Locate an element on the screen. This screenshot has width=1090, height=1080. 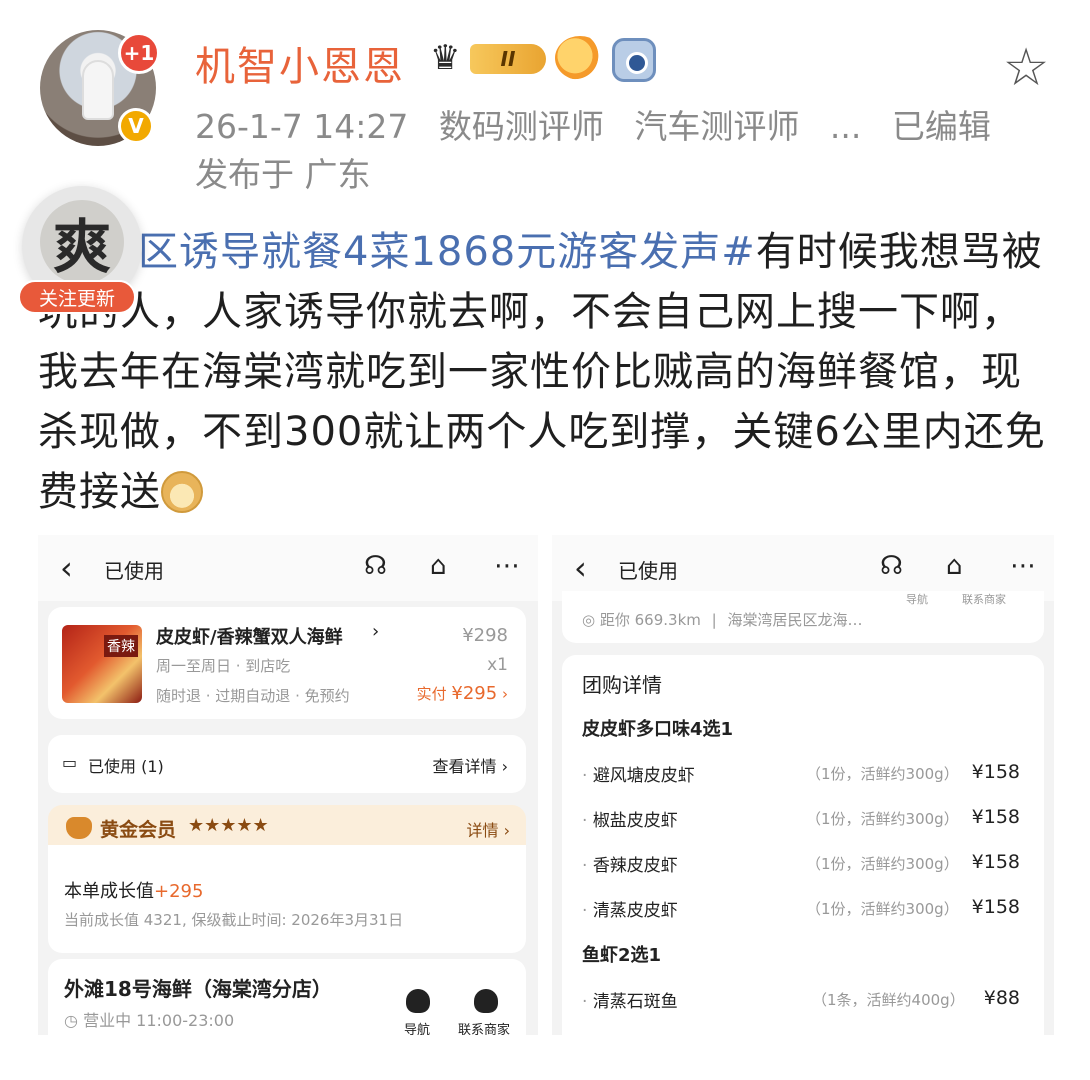
used-count: 已使用 (1) is located at coordinates (126, 766).